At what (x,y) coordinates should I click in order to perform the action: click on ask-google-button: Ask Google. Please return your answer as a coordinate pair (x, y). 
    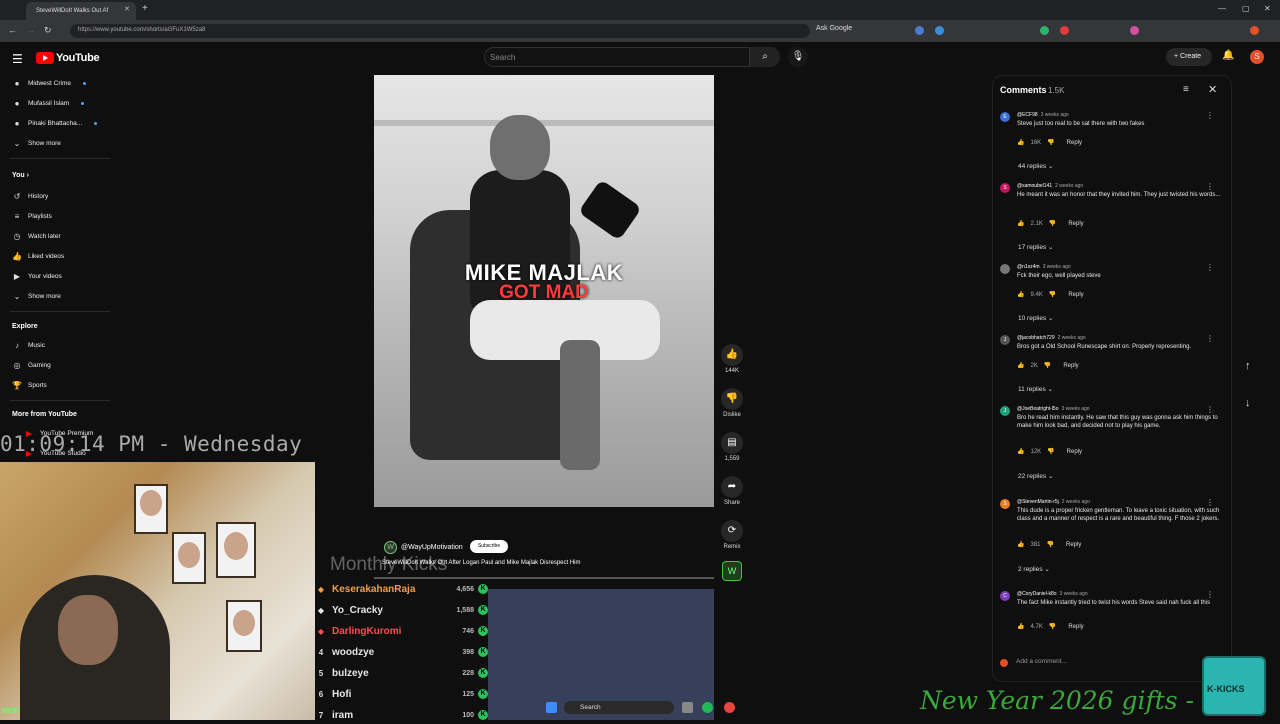
    Looking at the image, I should click on (840, 31).